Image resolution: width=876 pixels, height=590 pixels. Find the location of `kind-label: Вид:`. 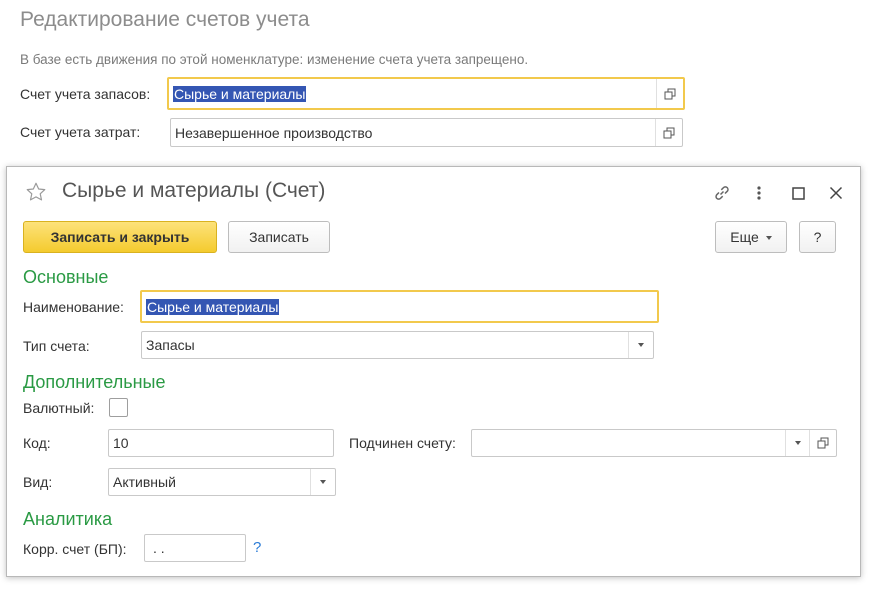

kind-label: Вид: is located at coordinates (38, 482).